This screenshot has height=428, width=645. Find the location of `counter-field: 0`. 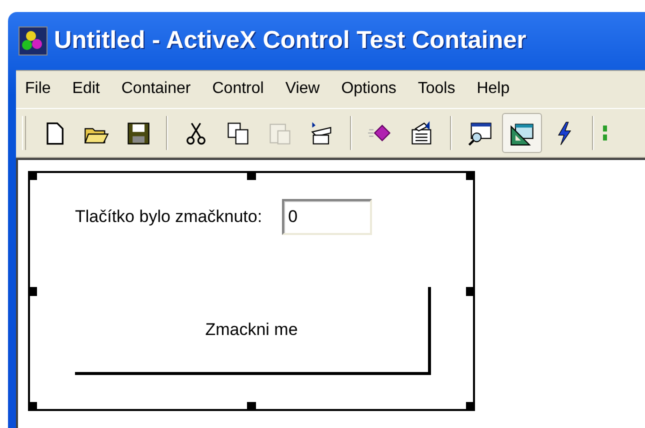

counter-field: 0 is located at coordinates (327, 217).